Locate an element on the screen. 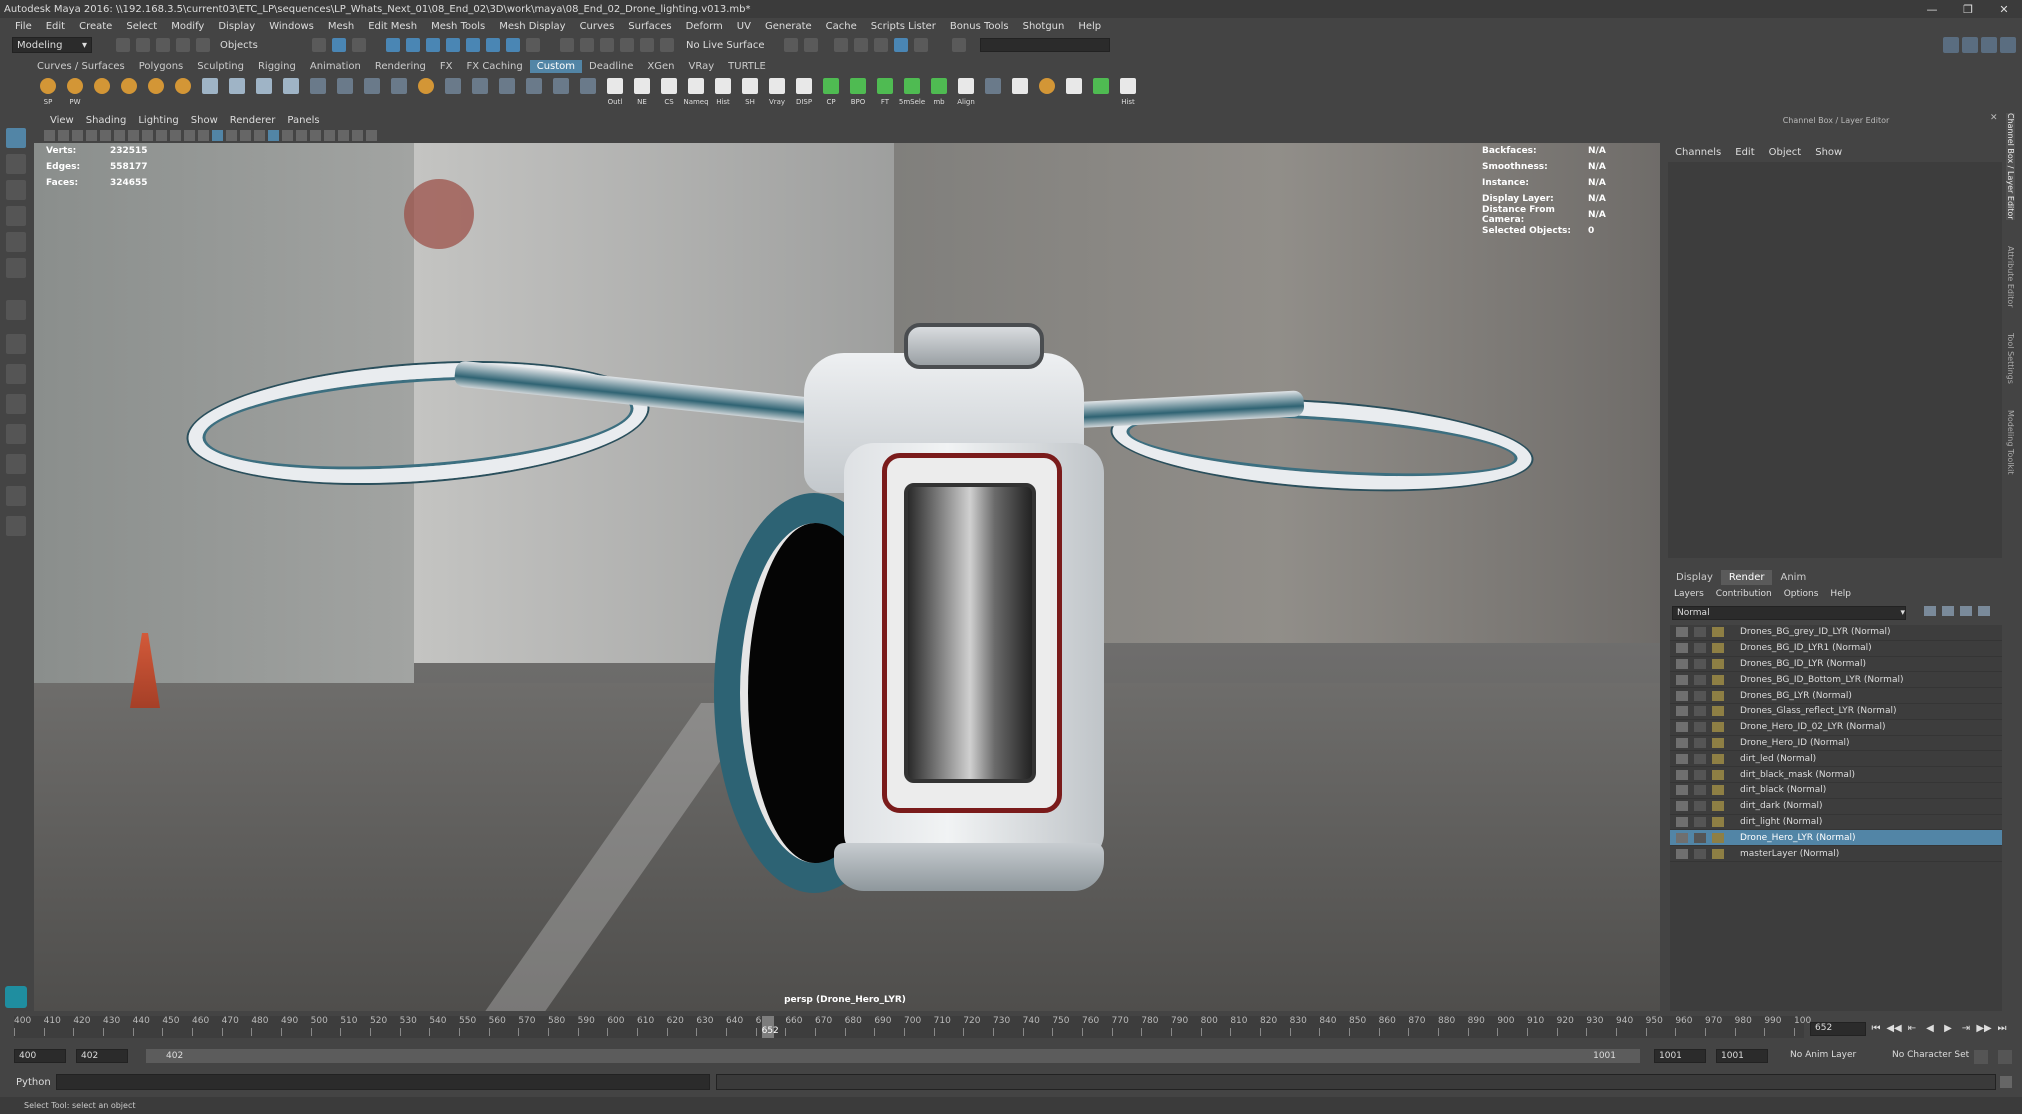 The width and height of the screenshot is (2022, 1114). animation-end-field: 1001 is located at coordinates (1742, 1056).